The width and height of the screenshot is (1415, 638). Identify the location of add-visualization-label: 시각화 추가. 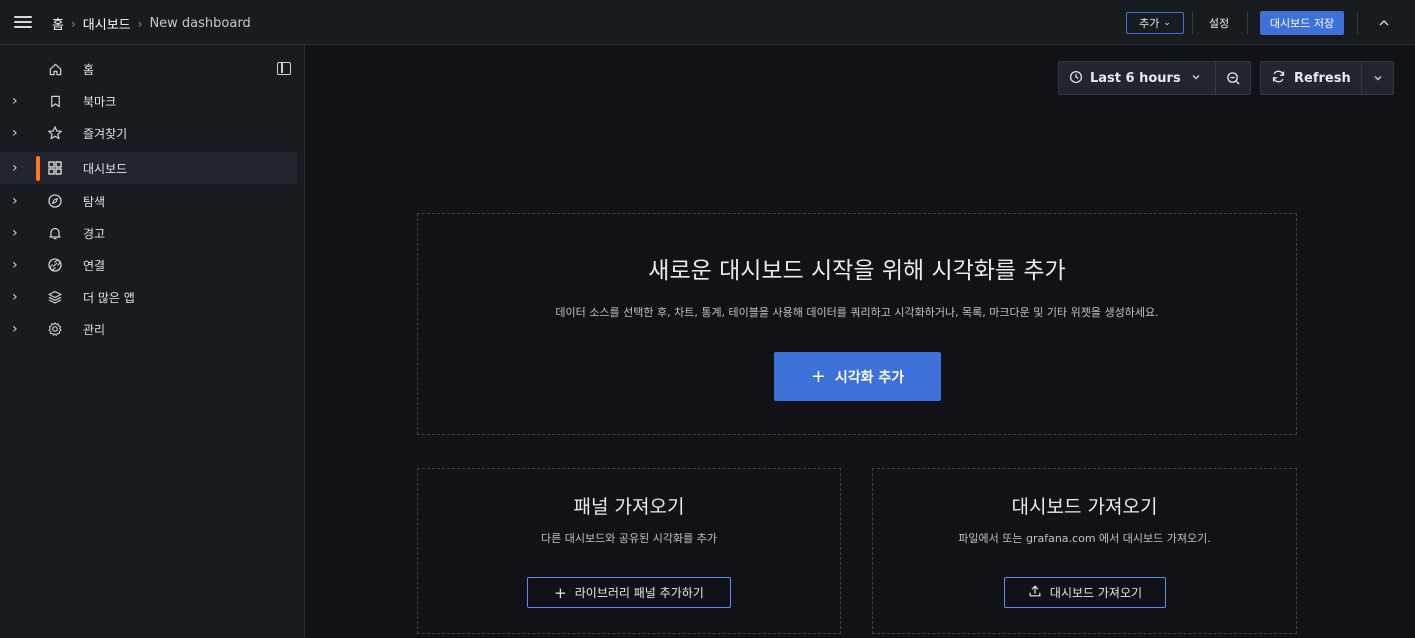
(869, 377).